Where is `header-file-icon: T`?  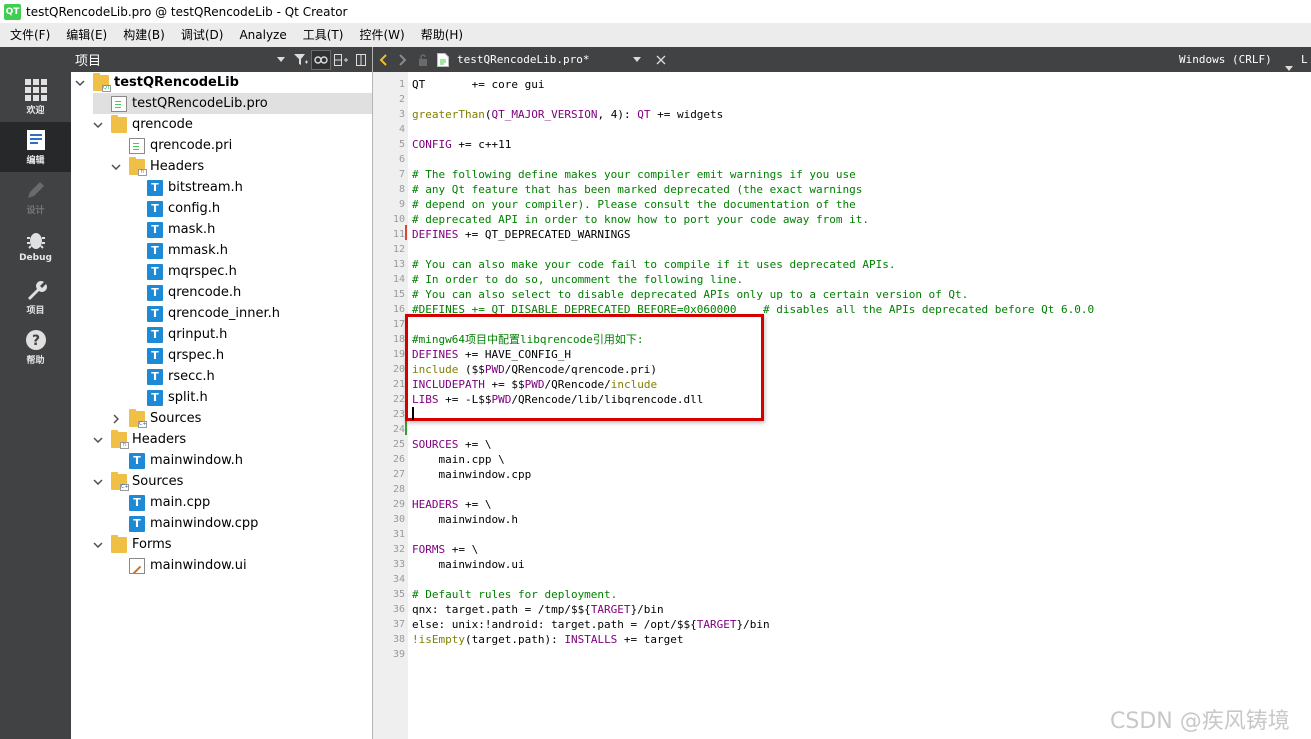
header-file-icon: T is located at coordinates (137, 502).